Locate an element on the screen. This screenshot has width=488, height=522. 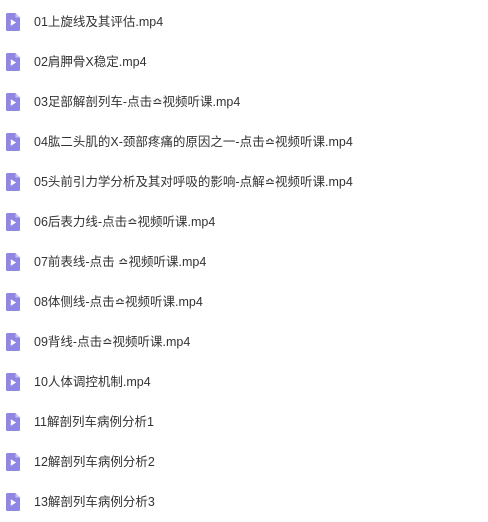
file-name: 10人体调控机制.mp4 is located at coordinates (92, 382).